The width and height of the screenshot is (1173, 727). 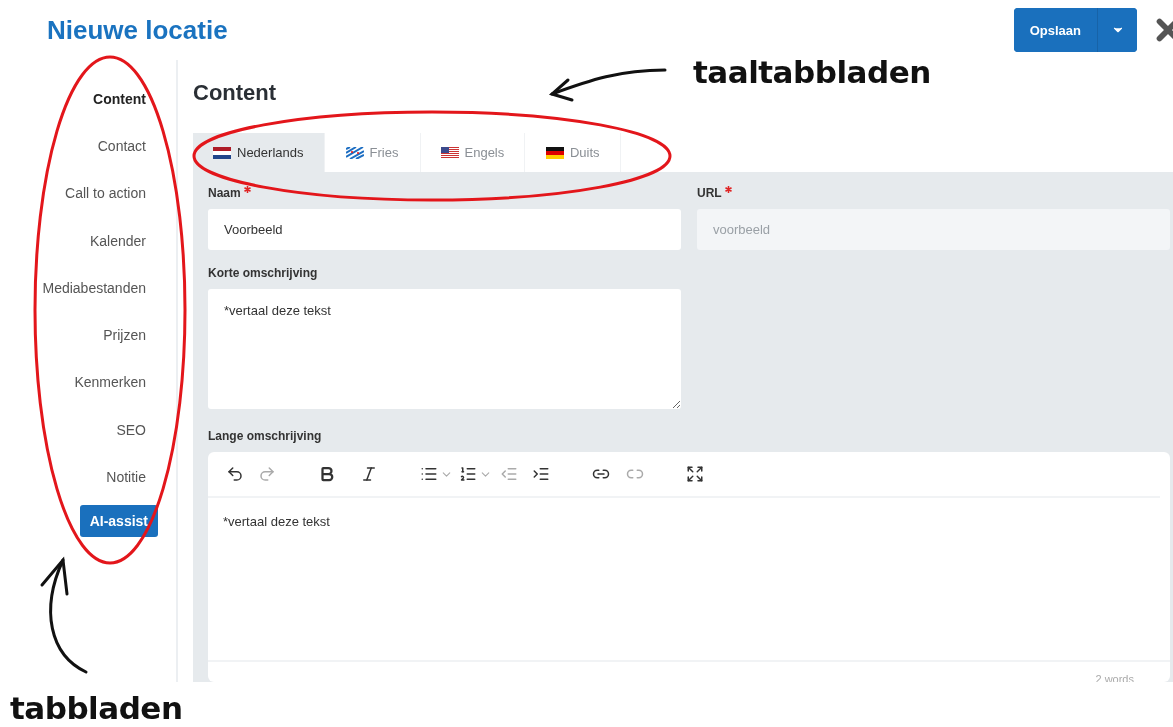 What do you see at coordinates (263, 273) in the screenshot?
I see `field-label: Korte omschrijving` at bounding box center [263, 273].